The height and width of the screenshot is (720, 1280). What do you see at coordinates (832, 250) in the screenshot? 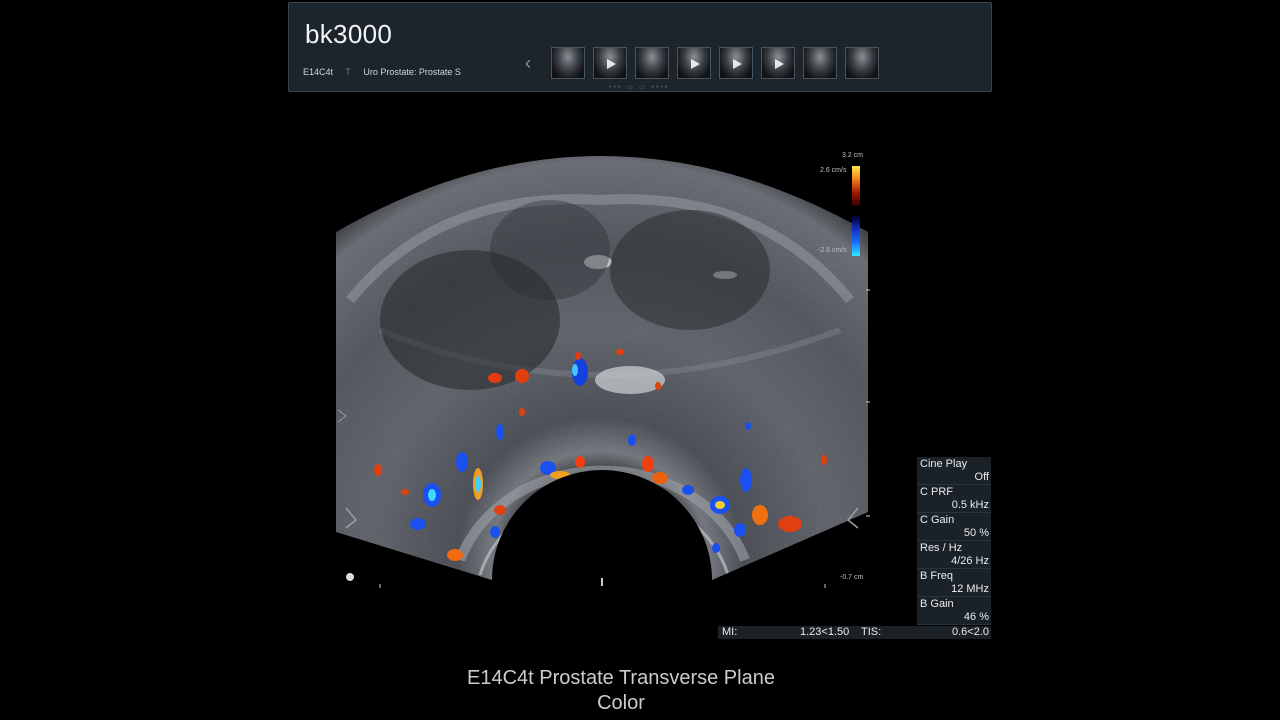
I see `neg-velocity-label: -2.6 cm/s` at bounding box center [832, 250].